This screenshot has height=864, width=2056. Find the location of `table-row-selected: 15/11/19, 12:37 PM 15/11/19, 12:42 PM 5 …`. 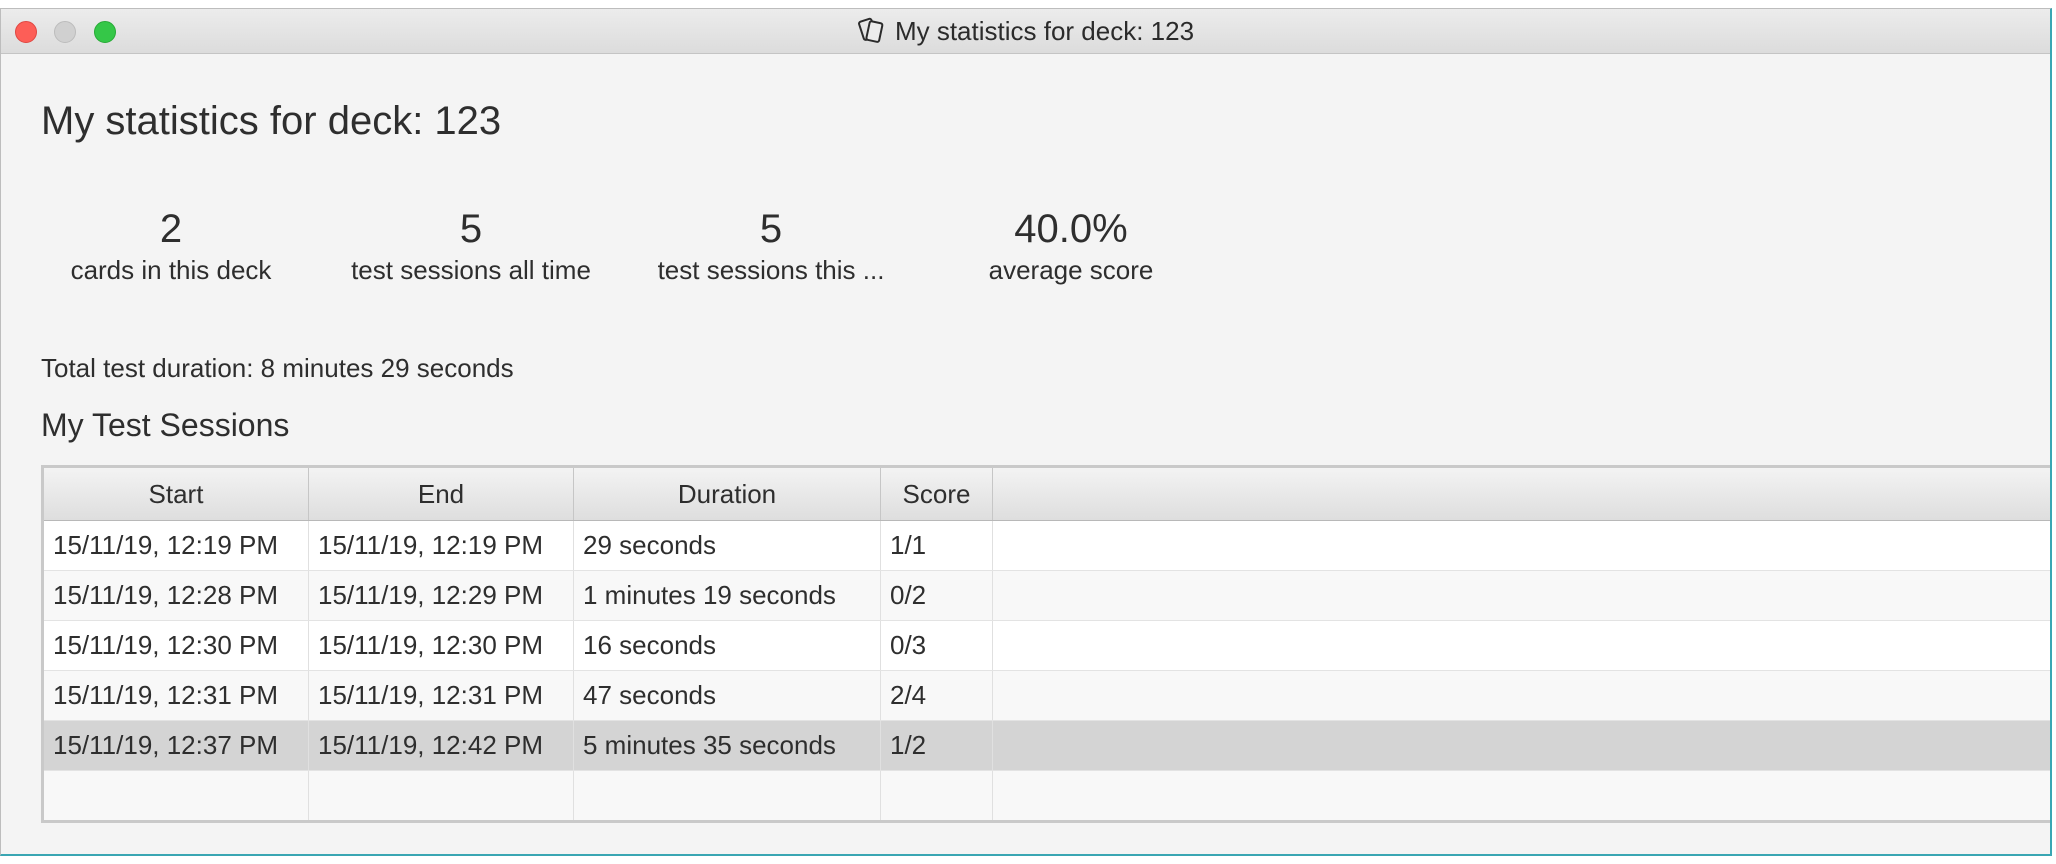

table-row-selected: 15/11/19, 12:37 PM 15/11/19, 12:42 PM 5 … is located at coordinates (1047, 746).